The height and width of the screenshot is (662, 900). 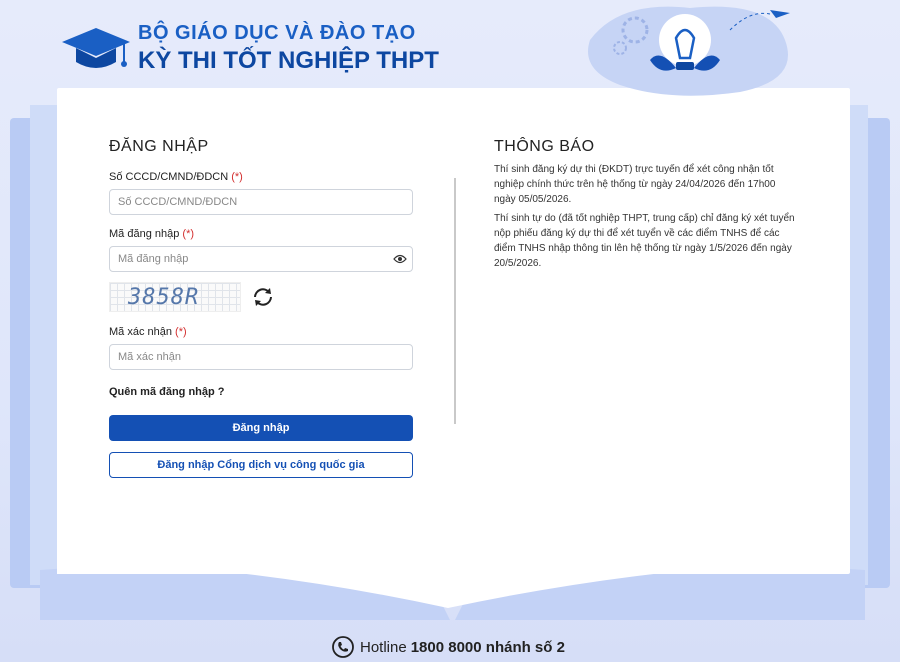 What do you see at coordinates (400, 259) in the screenshot?
I see `eye-icon` at bounding box center [400, 259].